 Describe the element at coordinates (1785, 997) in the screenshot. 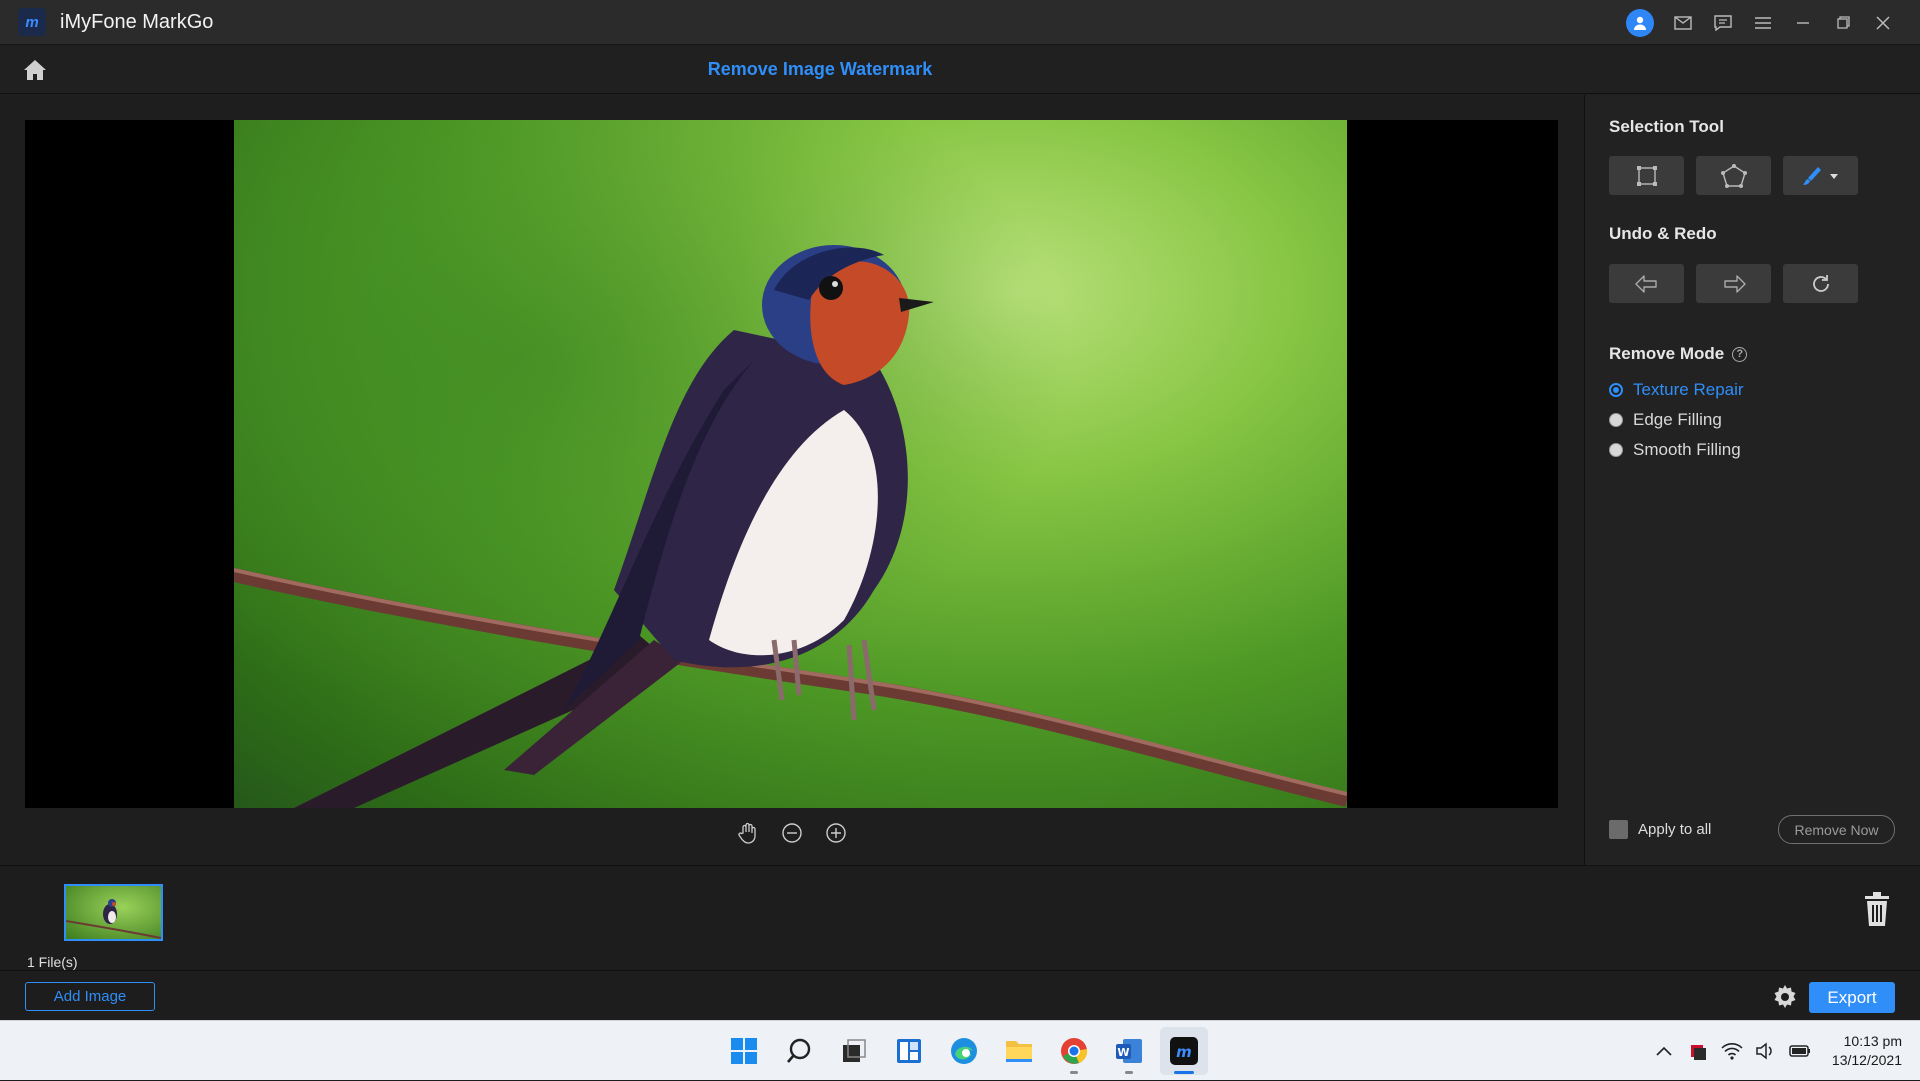

I see `settings-gear-icon` at that location.